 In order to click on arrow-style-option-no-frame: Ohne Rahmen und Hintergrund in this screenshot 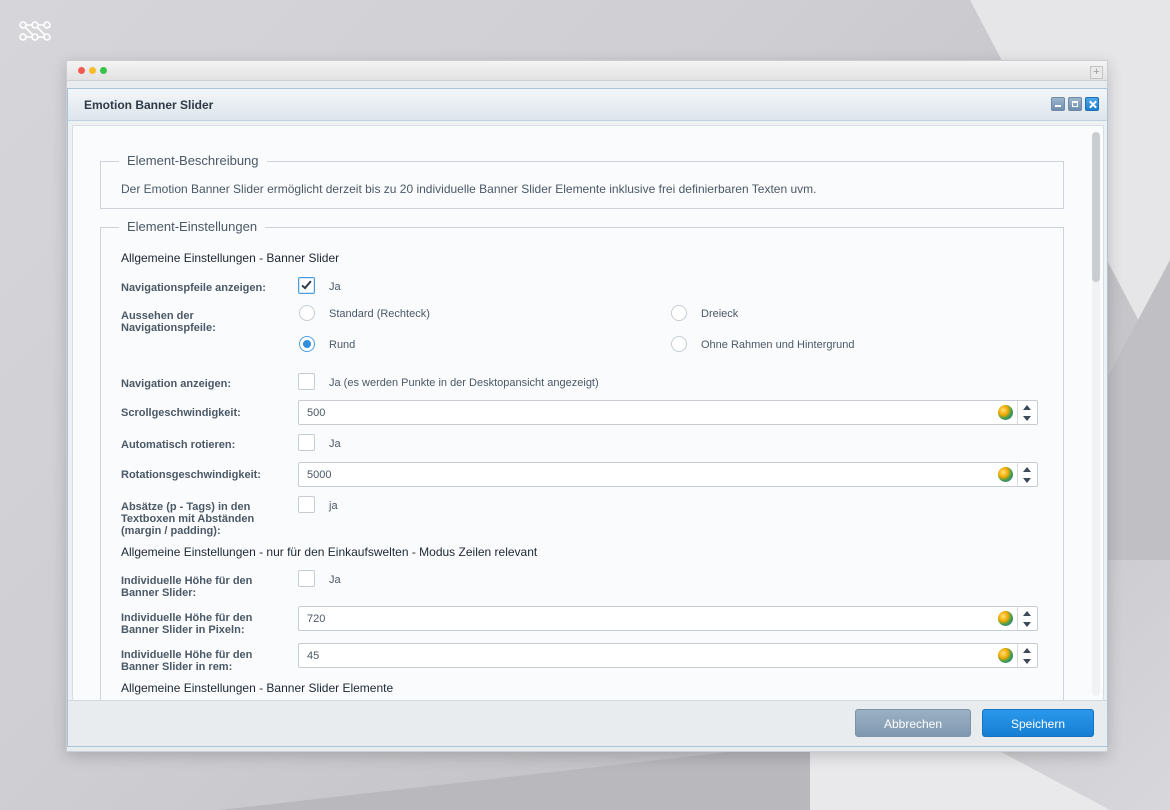, I will do `click(778, 345)`.